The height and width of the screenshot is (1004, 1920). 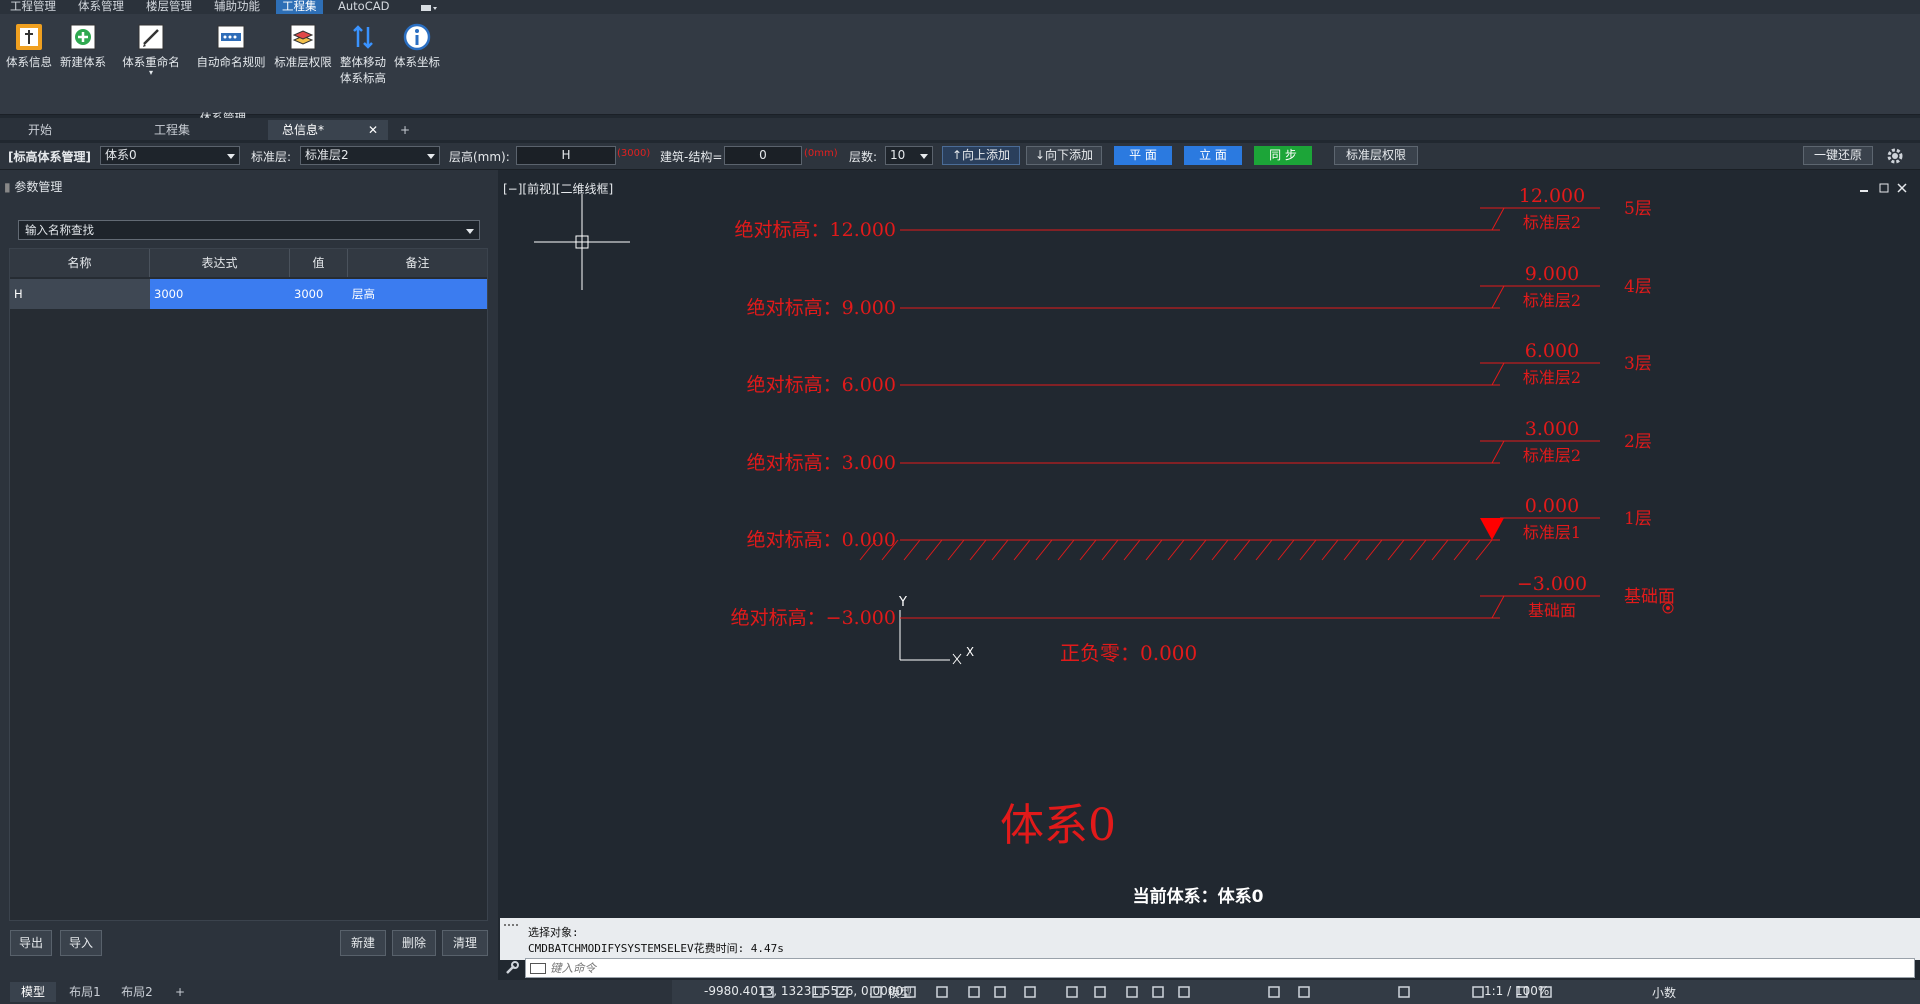 What do you see at coordinates (1304, 992) in the screenshot?
I see `plus-icon` at bounding box center [1304, 992].